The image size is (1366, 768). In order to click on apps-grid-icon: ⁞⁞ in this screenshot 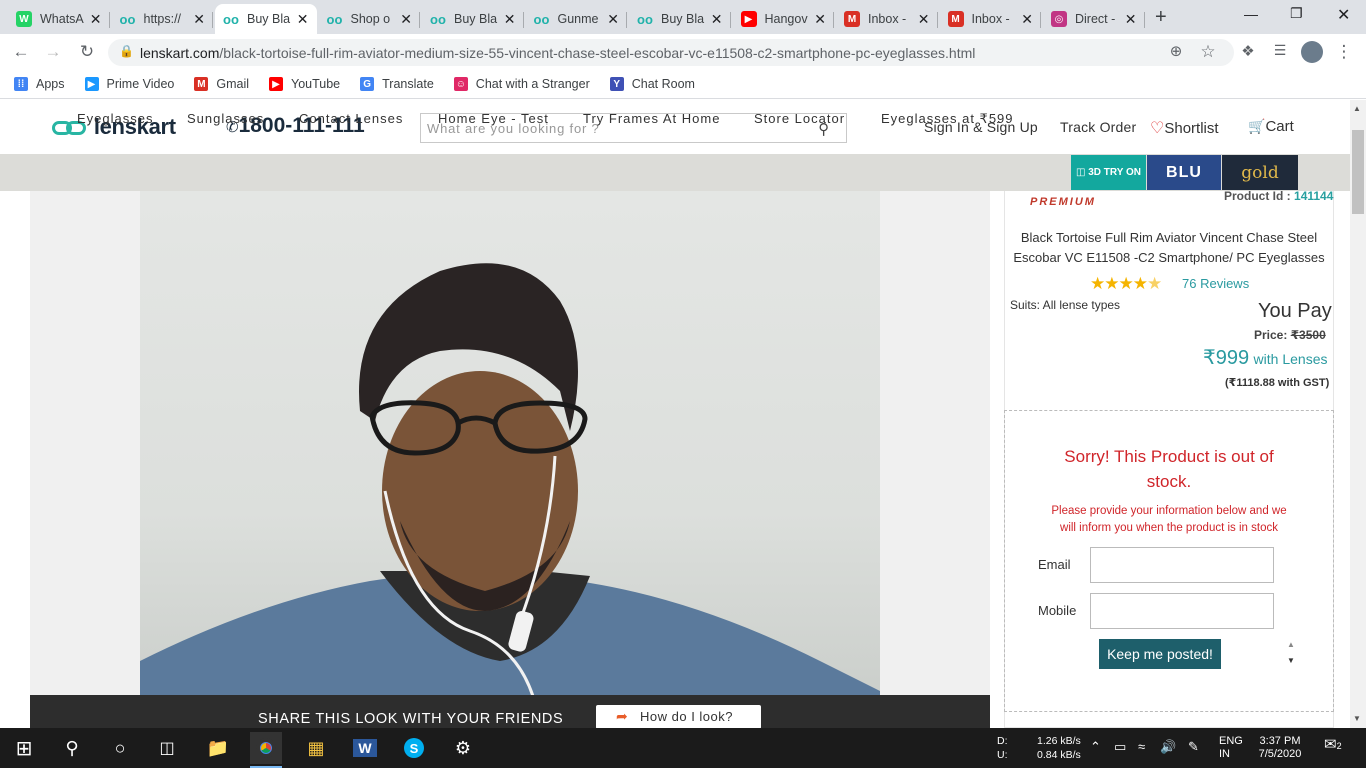, I will do `click(21, 84)`.